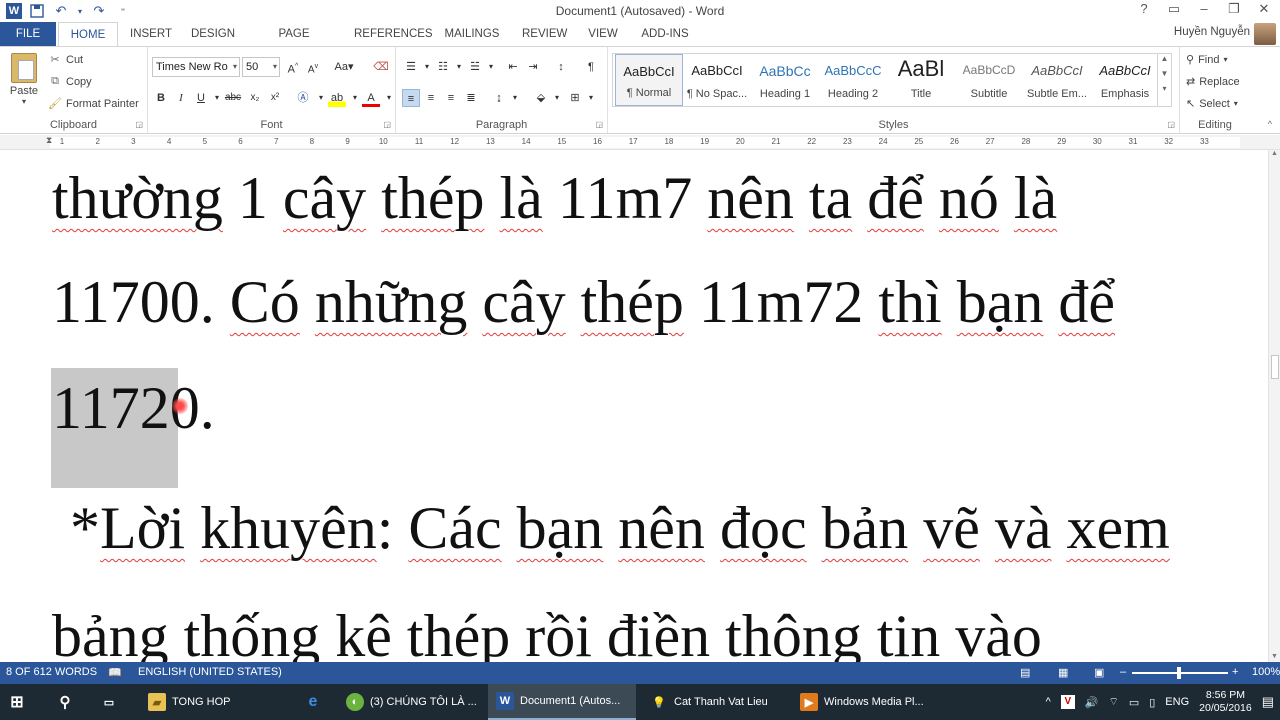 Image resolution: width=1280 pixels, height=720 pixels. Describe the element at coordinates (65, 60) in the screenshot. I see `cut-button: ✂ Cut` at that location.